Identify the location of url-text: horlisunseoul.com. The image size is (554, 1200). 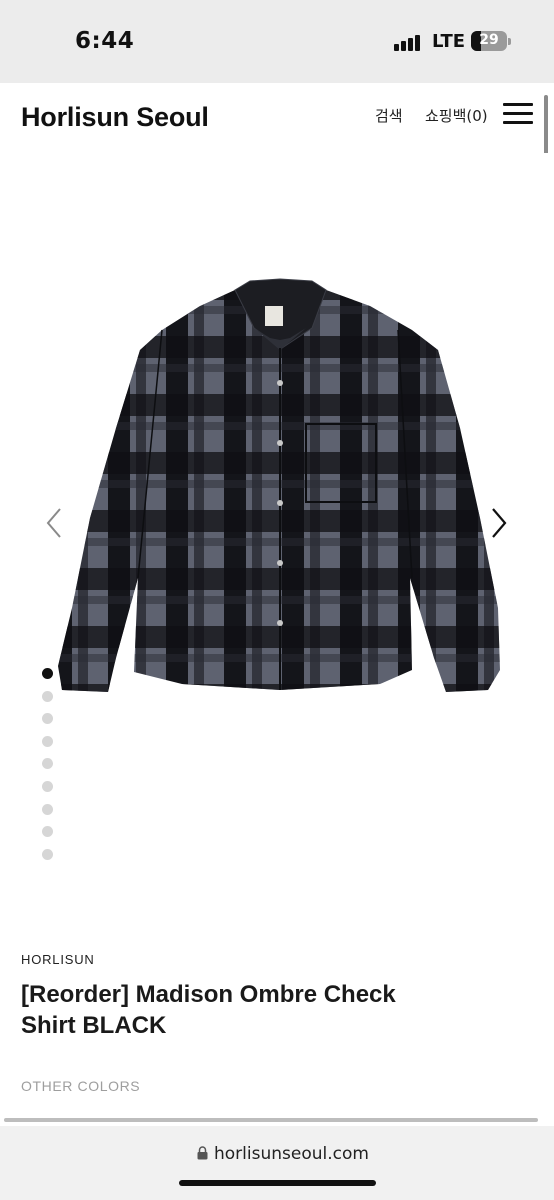
(291, 1154).